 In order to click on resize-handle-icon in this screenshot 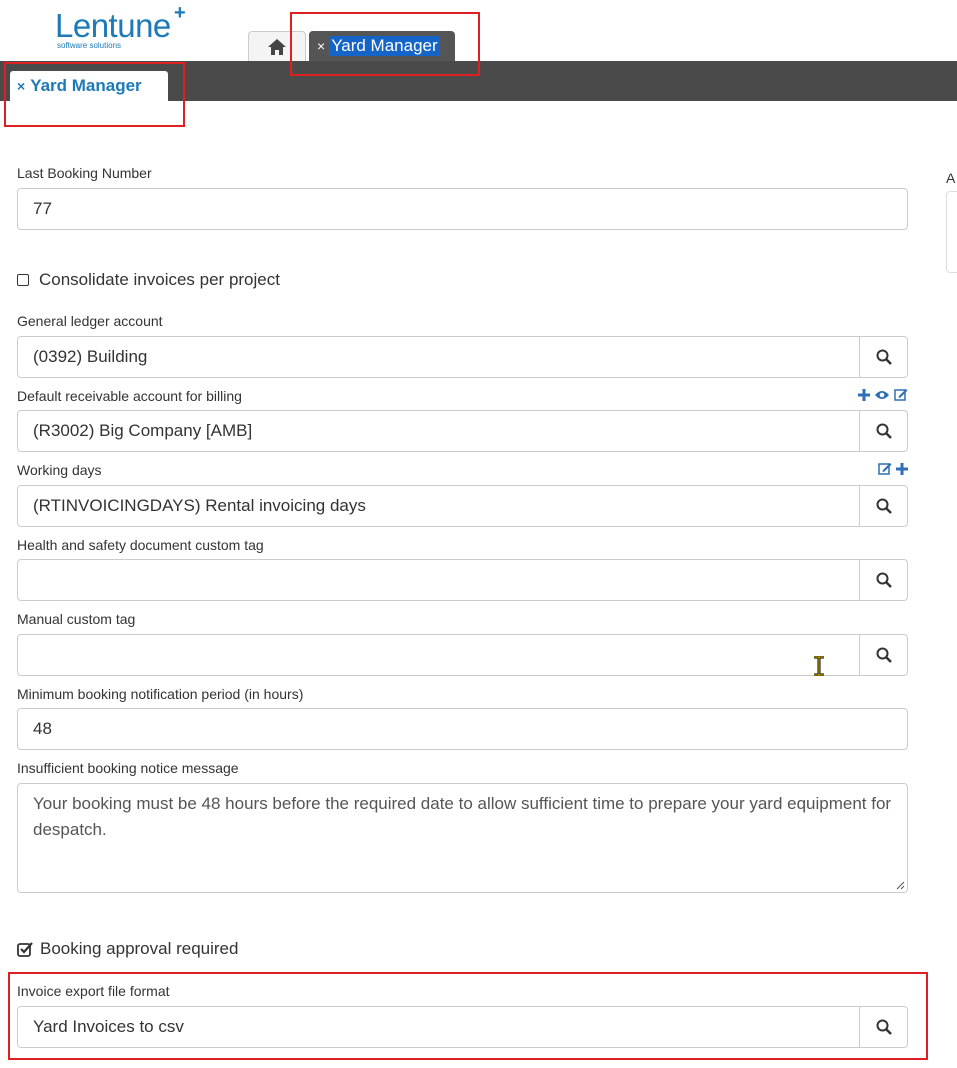, I will do `click(900, 885)`.